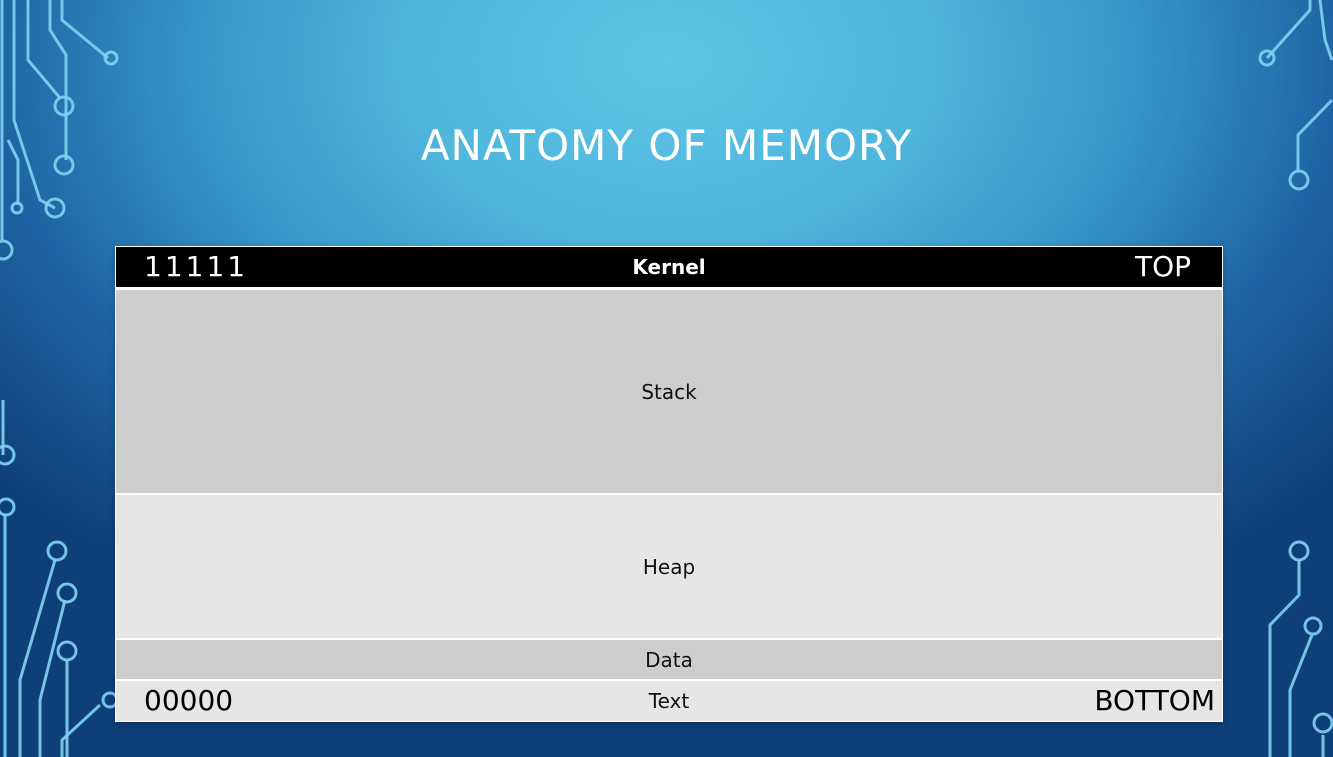 This screenshot has height=757, width=1333. I want to click on kernel-segment: Kernel, so click(669, 267).